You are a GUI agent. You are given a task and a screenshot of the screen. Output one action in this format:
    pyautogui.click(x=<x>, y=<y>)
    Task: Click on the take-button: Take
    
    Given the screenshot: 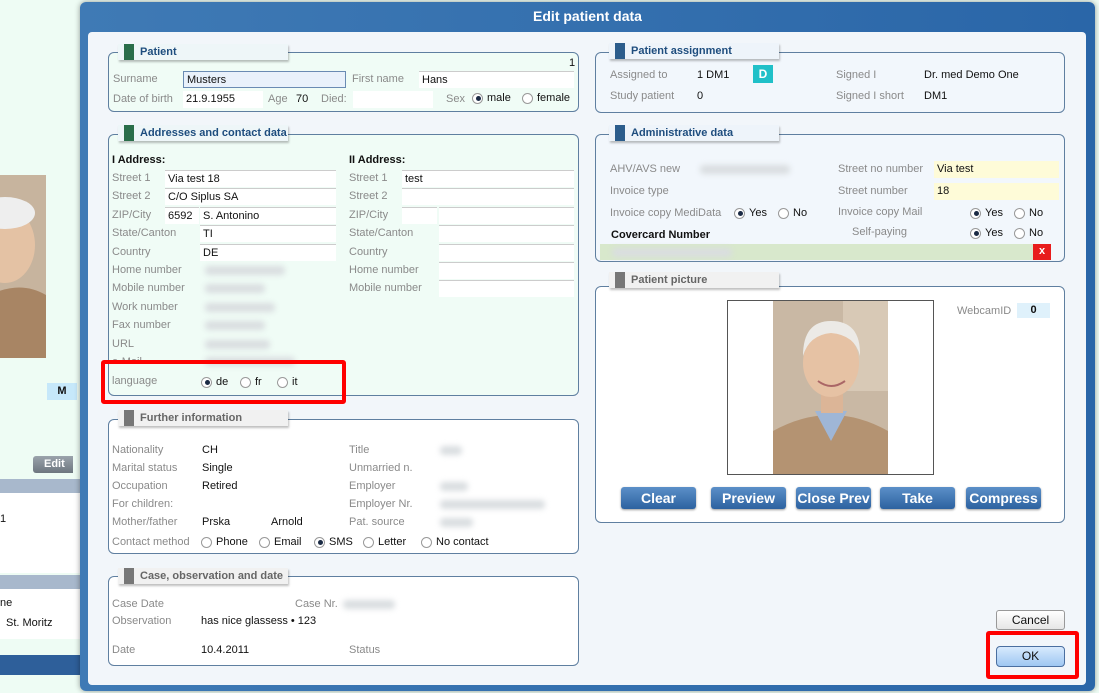 What is the action you would take?
    pyautogui.click(x=917, y=498)
    